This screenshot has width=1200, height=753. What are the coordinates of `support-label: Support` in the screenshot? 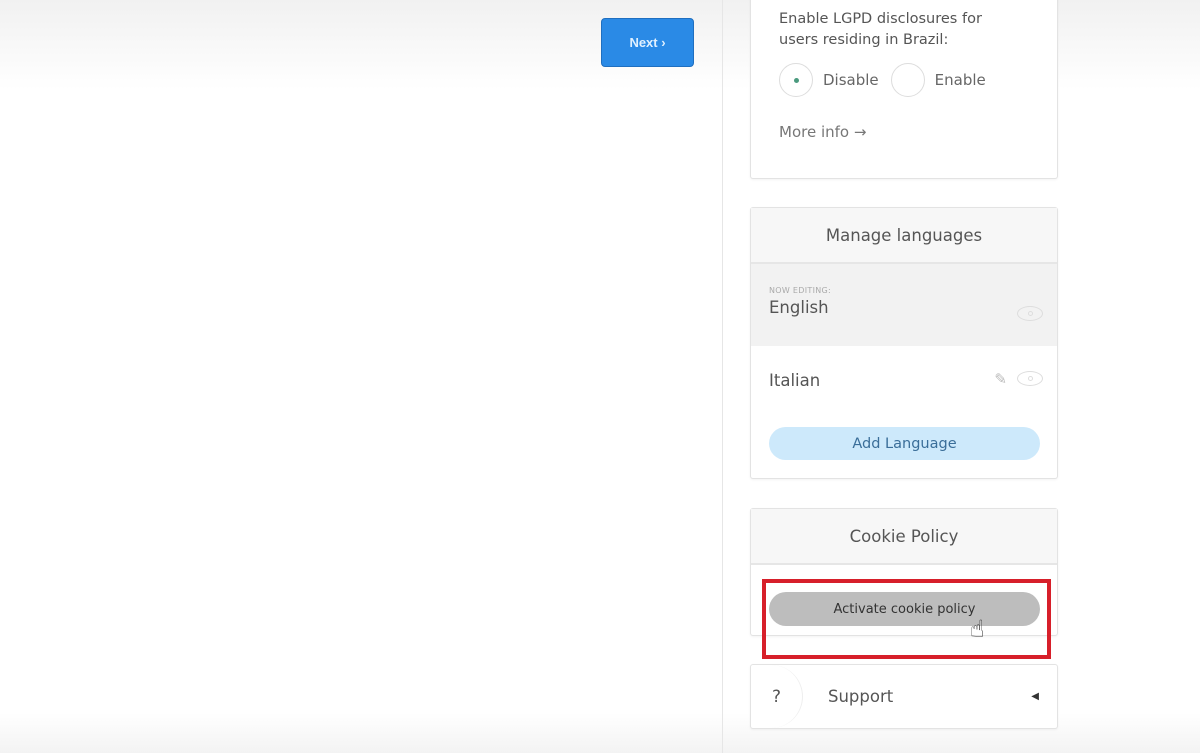 It's located at (861, 696).